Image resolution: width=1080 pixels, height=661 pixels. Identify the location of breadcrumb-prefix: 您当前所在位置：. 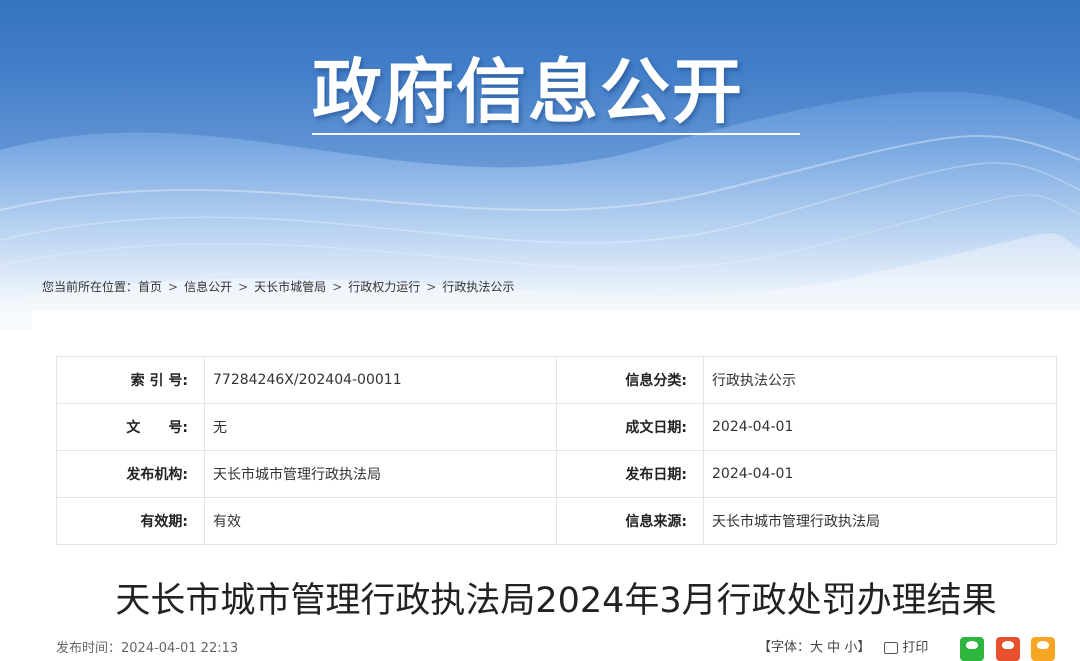
(90, 287).